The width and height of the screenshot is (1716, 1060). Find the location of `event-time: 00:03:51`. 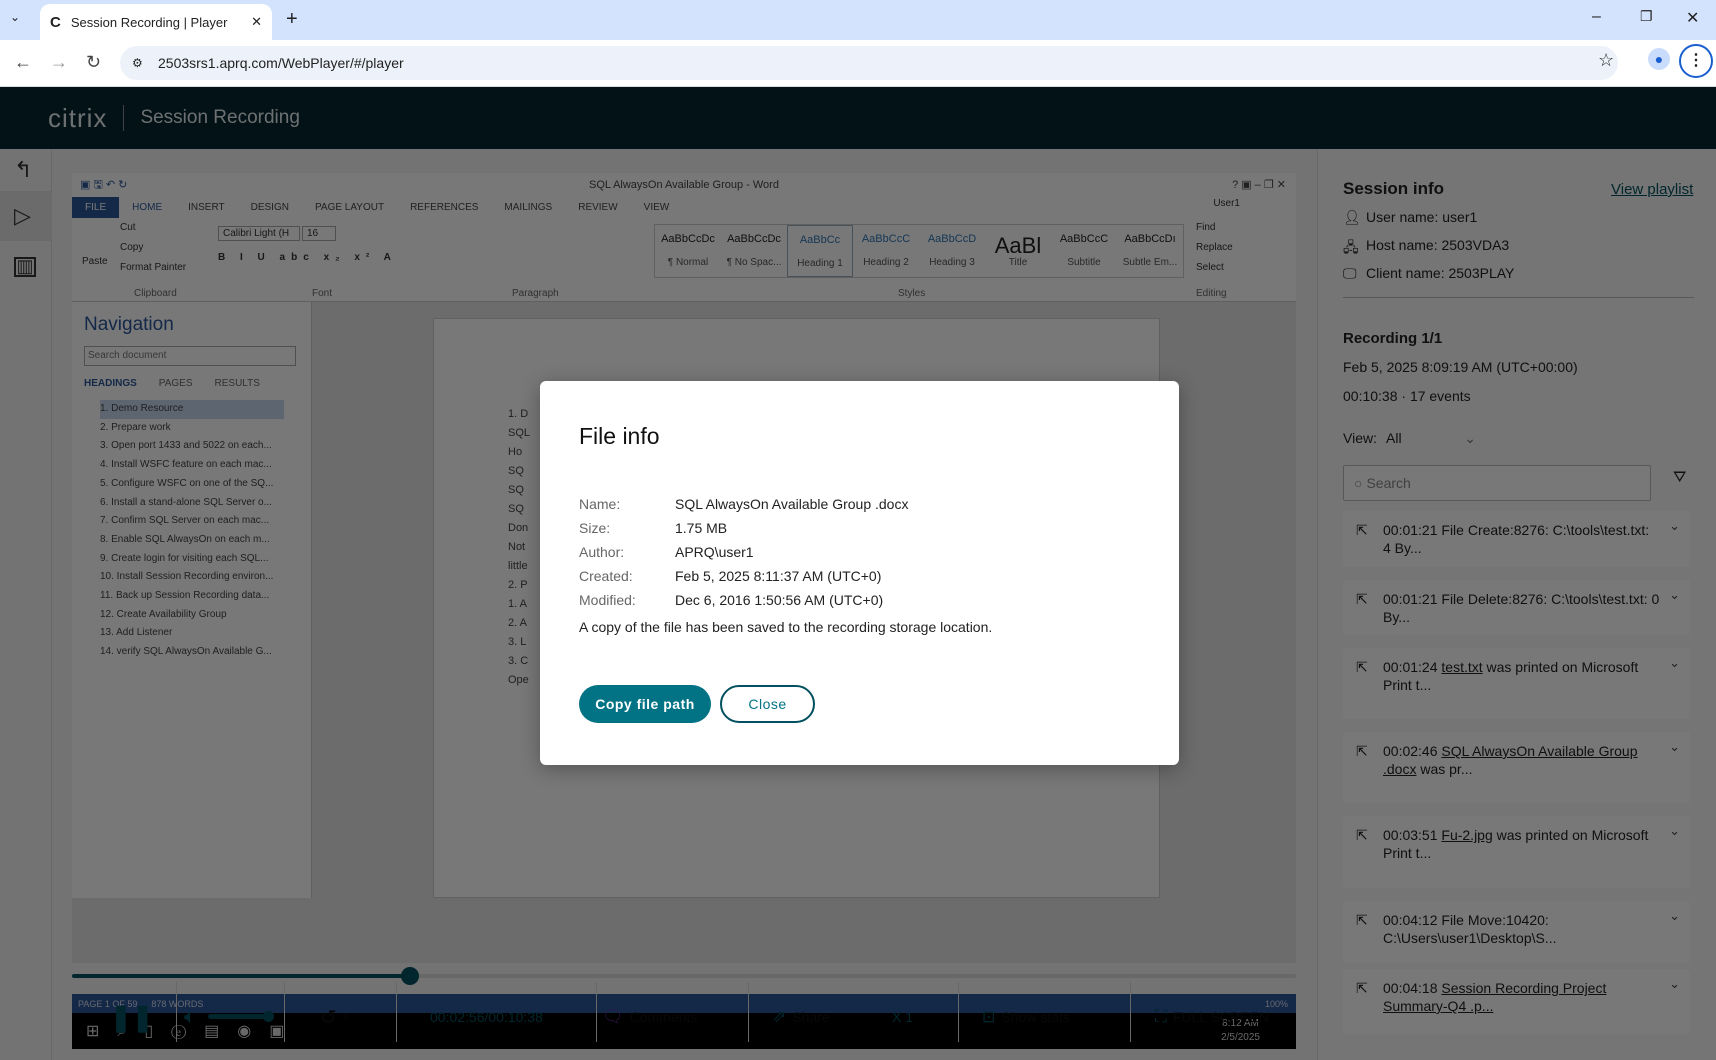

event-time: 00:03:51 is located at coordinates (1410, 835).